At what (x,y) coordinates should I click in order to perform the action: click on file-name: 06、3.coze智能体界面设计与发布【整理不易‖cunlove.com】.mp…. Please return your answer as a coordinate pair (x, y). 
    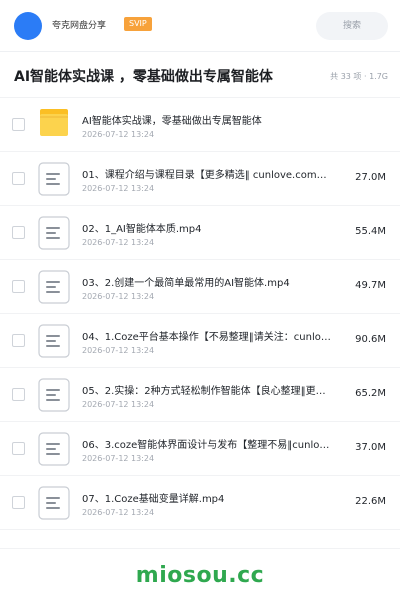
    Looking at the image, I should click on (208, 443).